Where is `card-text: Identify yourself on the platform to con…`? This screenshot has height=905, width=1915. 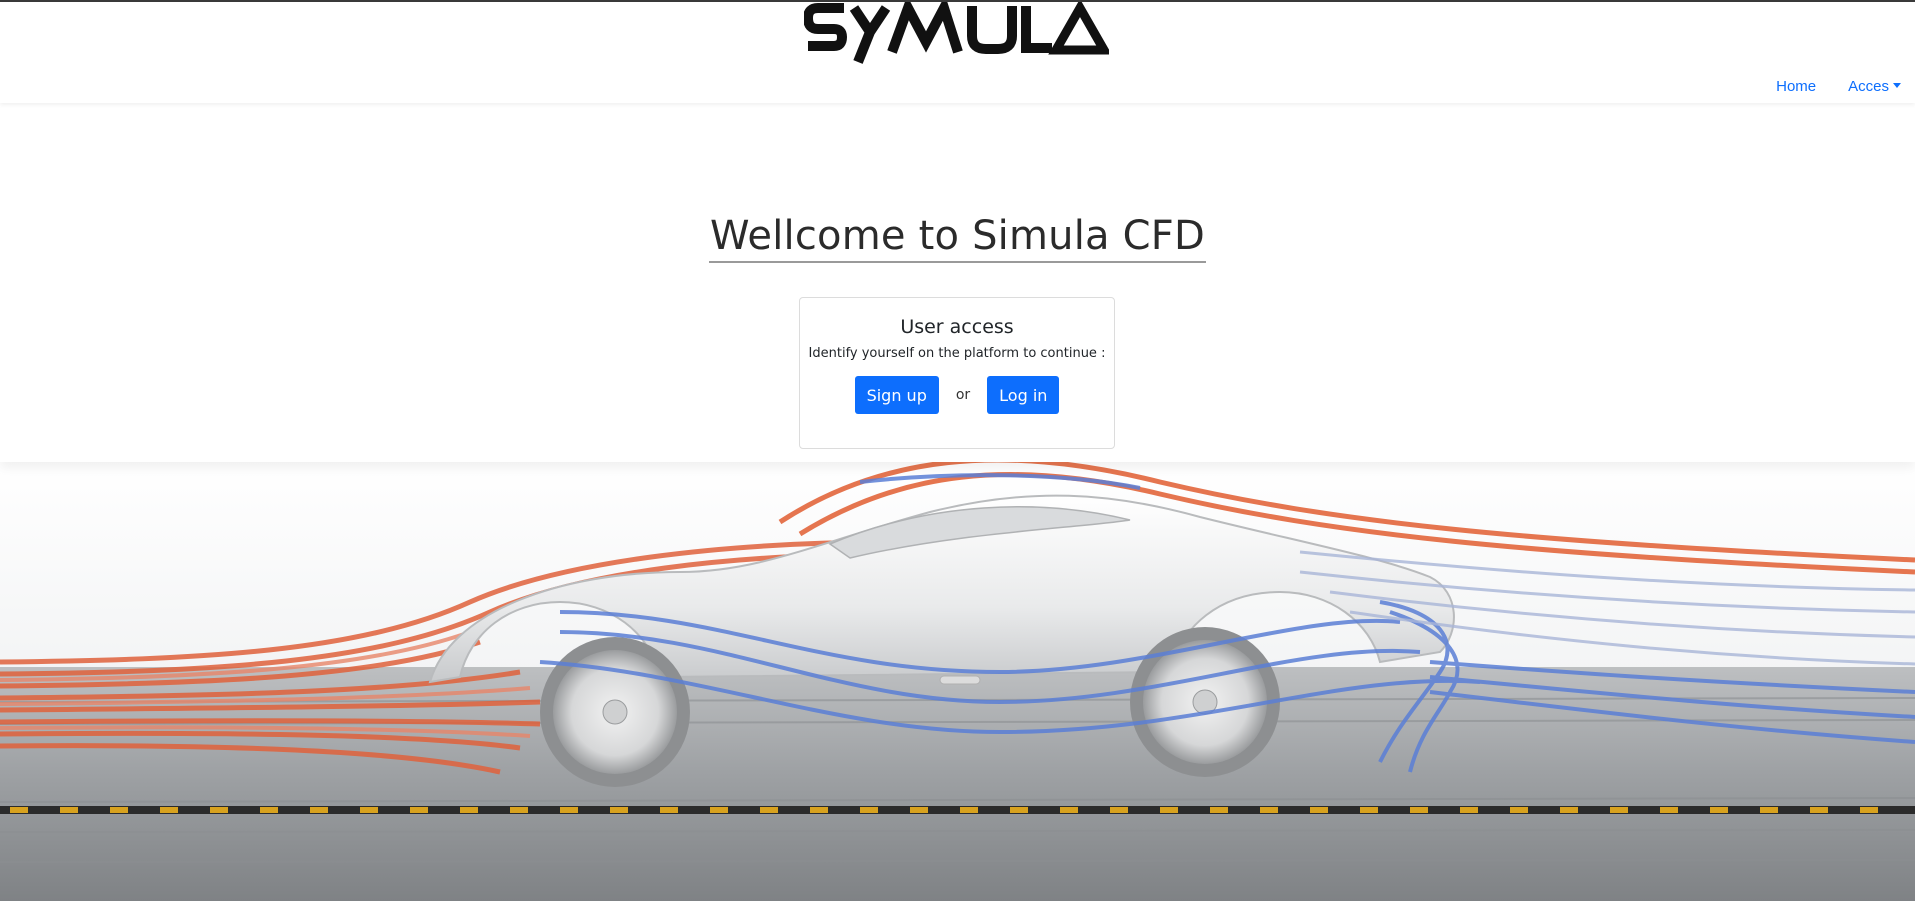
card-text: Identify yourself on the platform to con… is located at coordinates (957, 353).